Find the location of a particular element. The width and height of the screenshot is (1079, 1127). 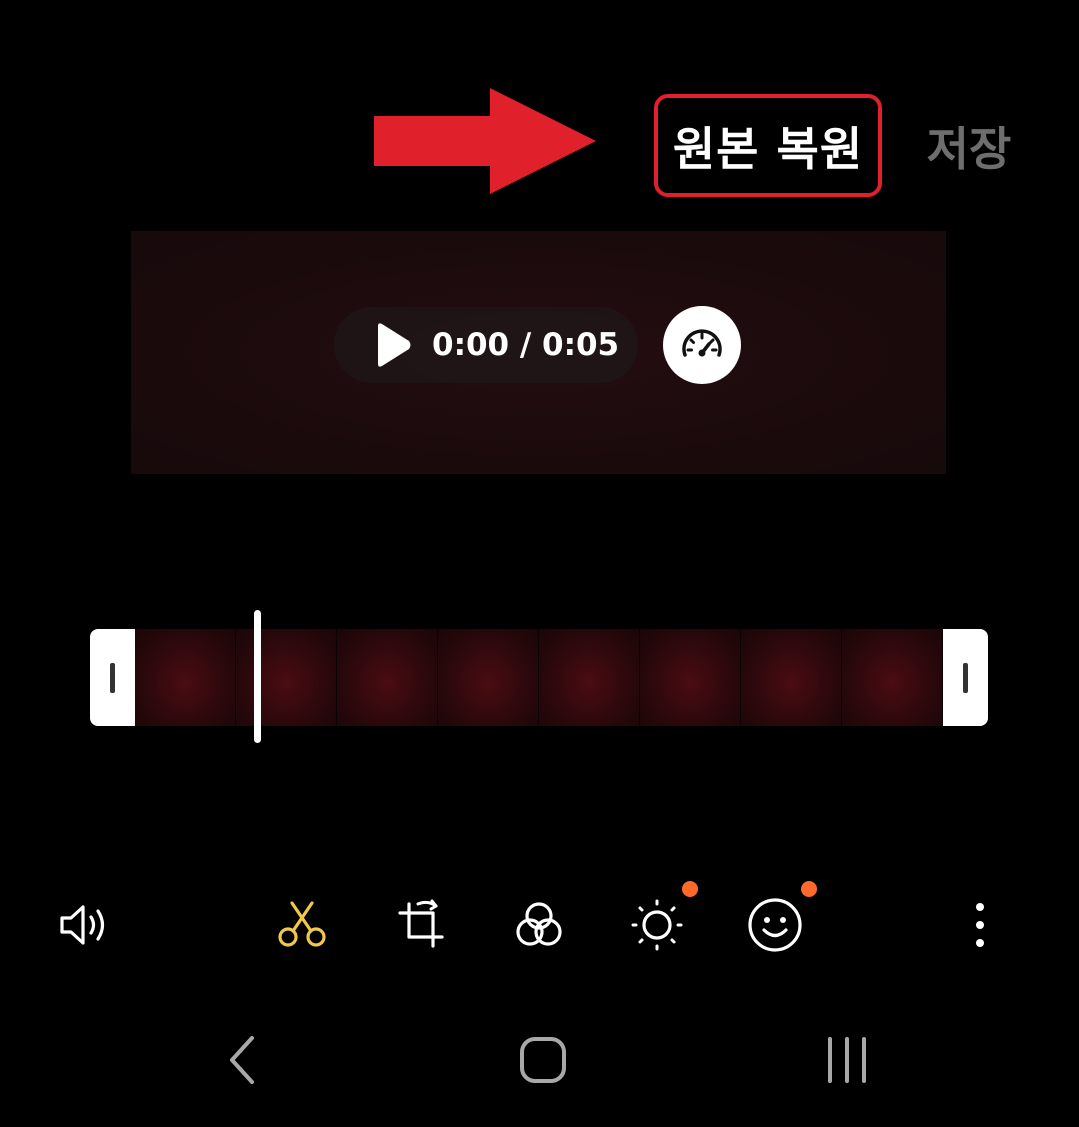

nav-home-button is located at coordinates (543, 1060).